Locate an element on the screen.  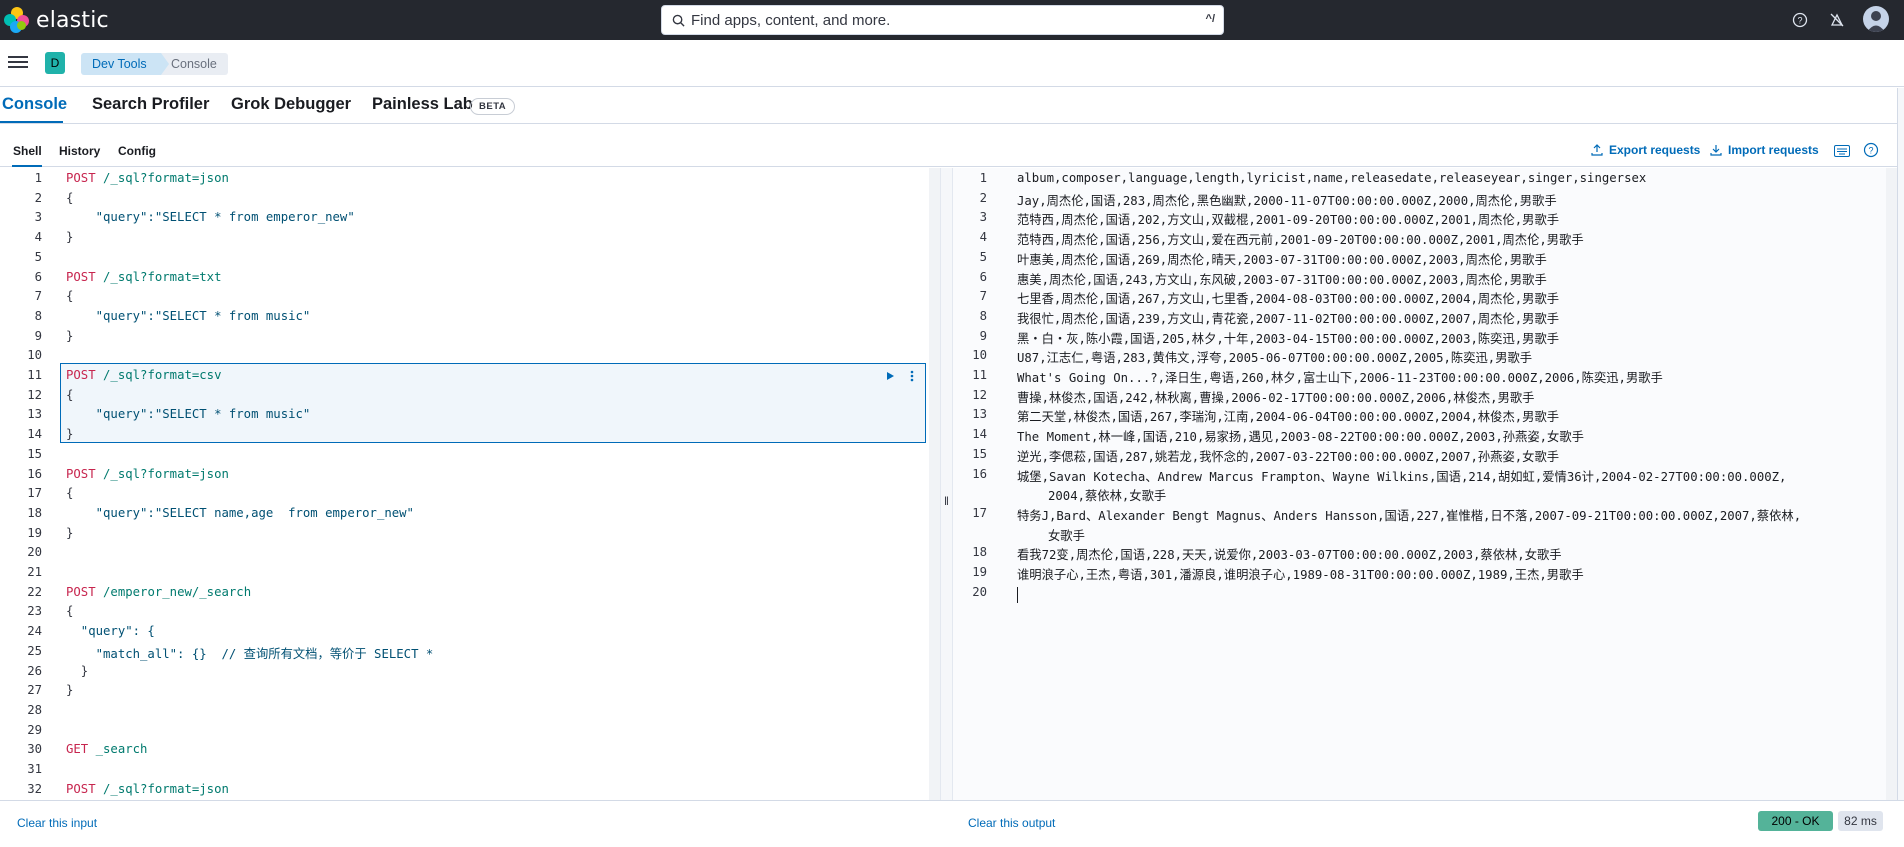
space-avatar: D is located at coordinates (55, 63).